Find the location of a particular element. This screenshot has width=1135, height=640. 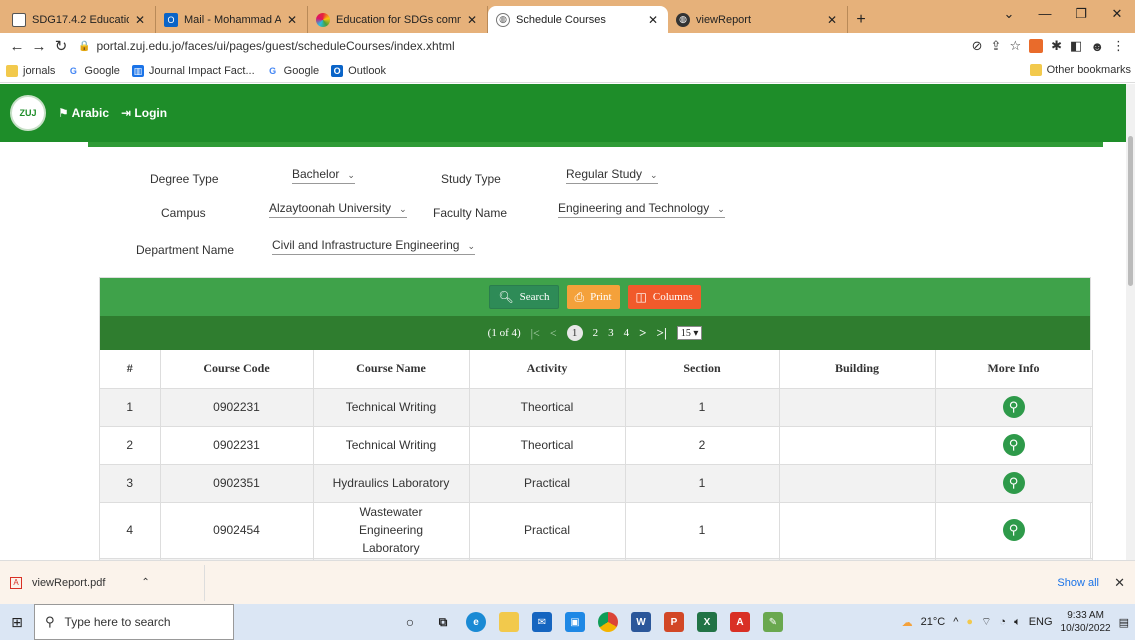

page-number-current: 1 is located at coordinates (574, 333).